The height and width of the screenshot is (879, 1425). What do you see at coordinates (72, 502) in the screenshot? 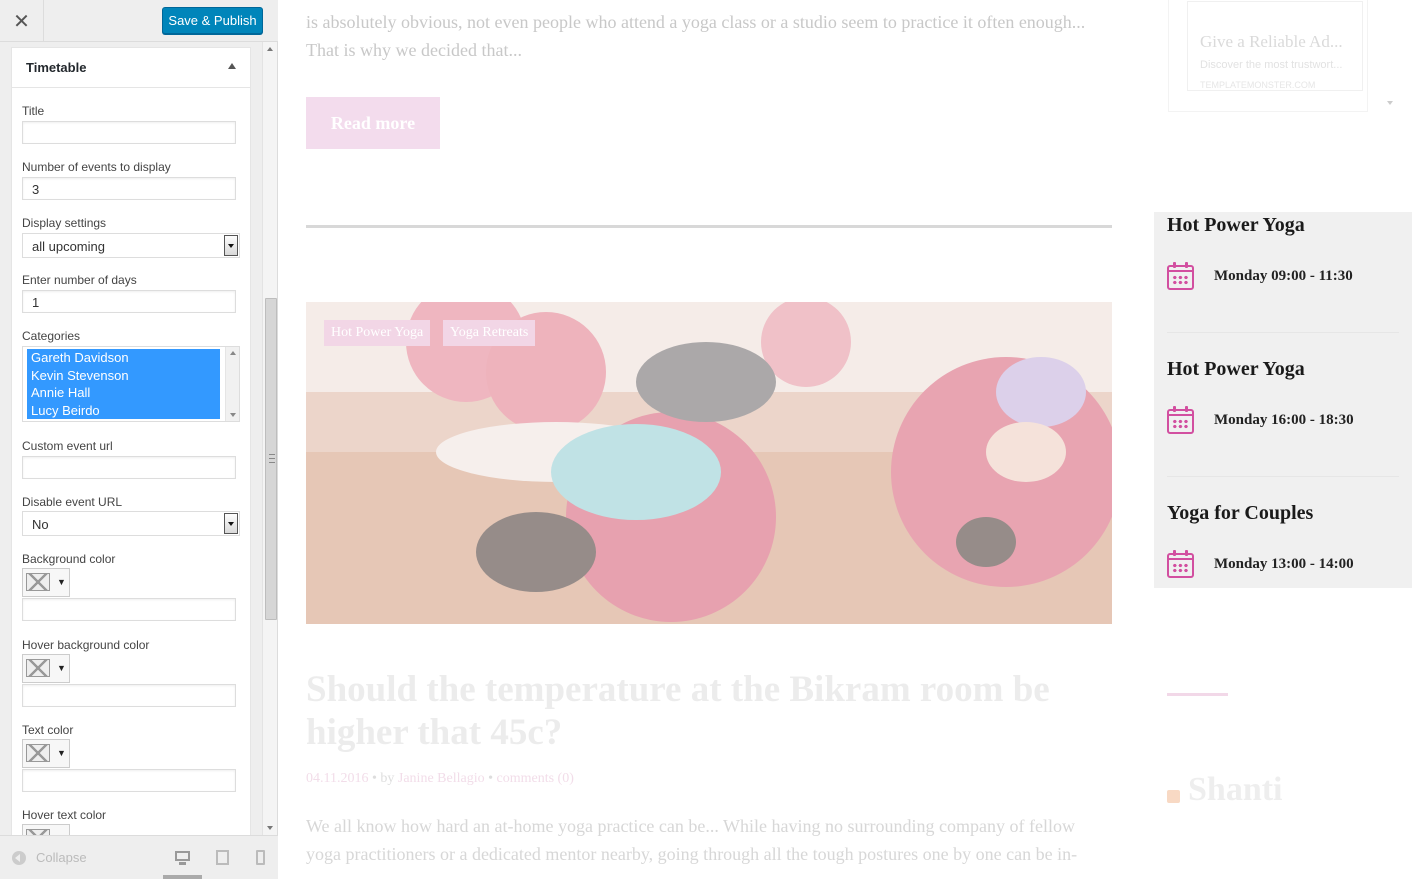
I see `disable-url-label: Disable event URL` at bounding box center [72, 502].